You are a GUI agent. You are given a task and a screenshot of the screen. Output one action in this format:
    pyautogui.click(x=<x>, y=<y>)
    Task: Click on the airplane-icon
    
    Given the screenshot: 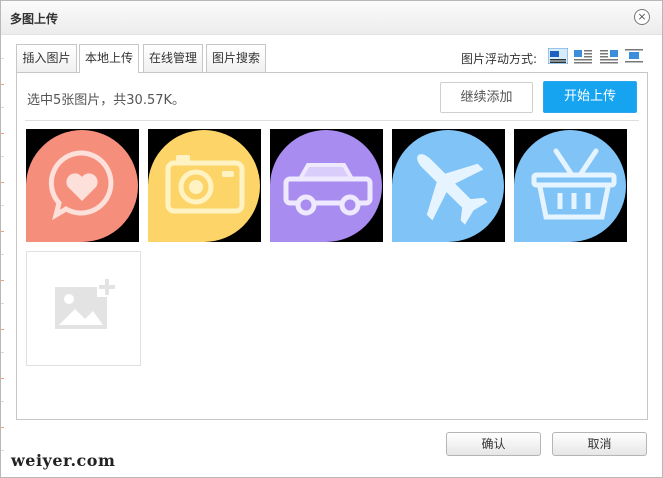 What is the action you would take?
    pyautogui.click(x=448, y=185)
    